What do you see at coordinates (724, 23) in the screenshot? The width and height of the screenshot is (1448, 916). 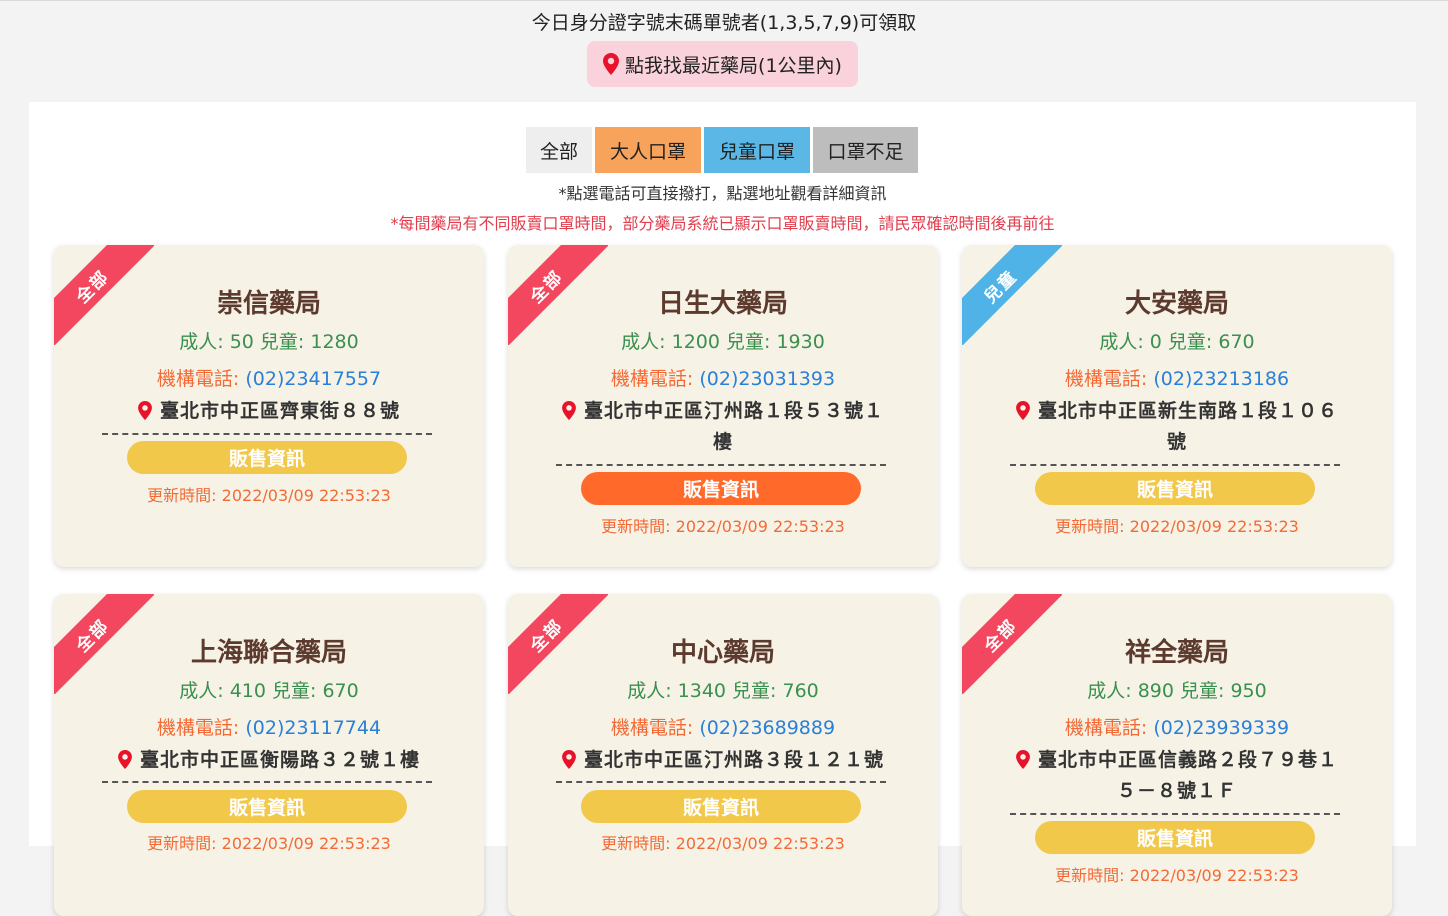 I see `pickup-notice: 今日身分證字號末碼單號者(1,3,5,7,9)可領取` at bounding box center [724, 23].